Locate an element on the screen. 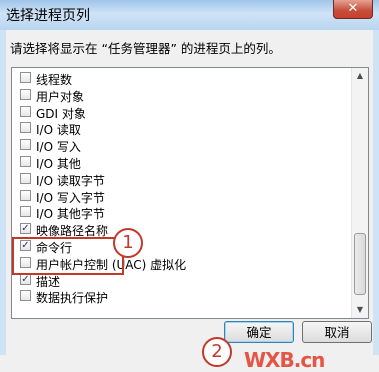 The image size is (379, 372). instruction-text: 请选择将显示在 “任务管理器” 的进程页上的列。 is located at coordinates (145, 48).